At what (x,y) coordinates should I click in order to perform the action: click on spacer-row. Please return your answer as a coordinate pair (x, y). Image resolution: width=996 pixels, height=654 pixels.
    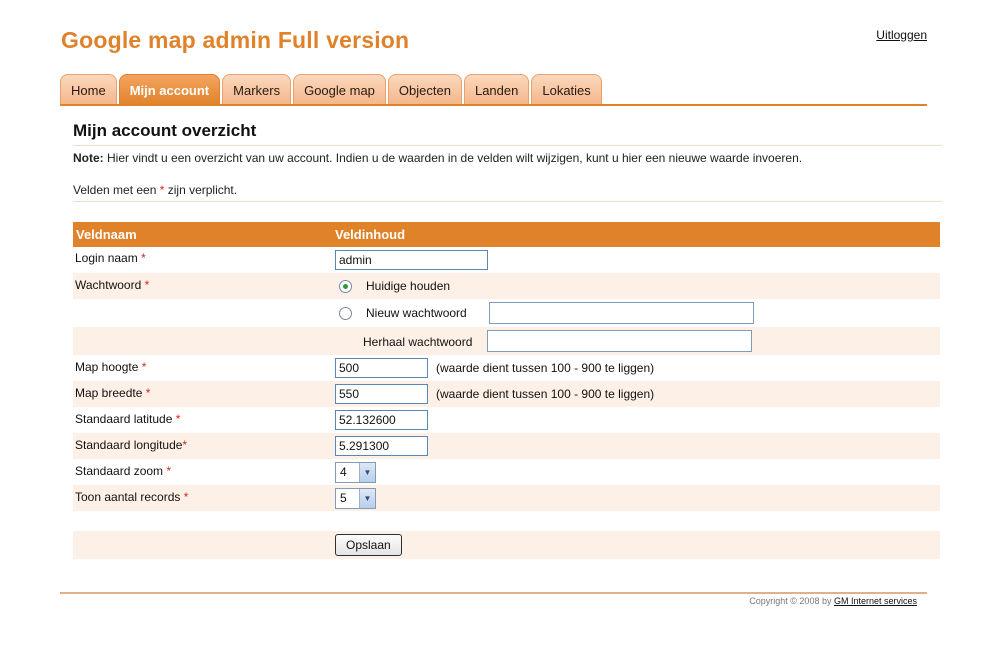
    Looking at the image, I should click on (506, 521).